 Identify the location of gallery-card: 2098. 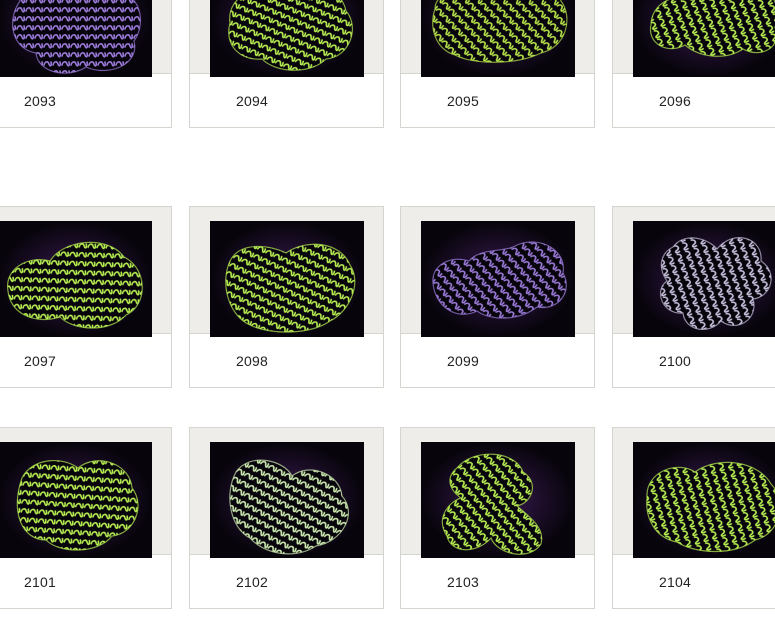
(286, 297).